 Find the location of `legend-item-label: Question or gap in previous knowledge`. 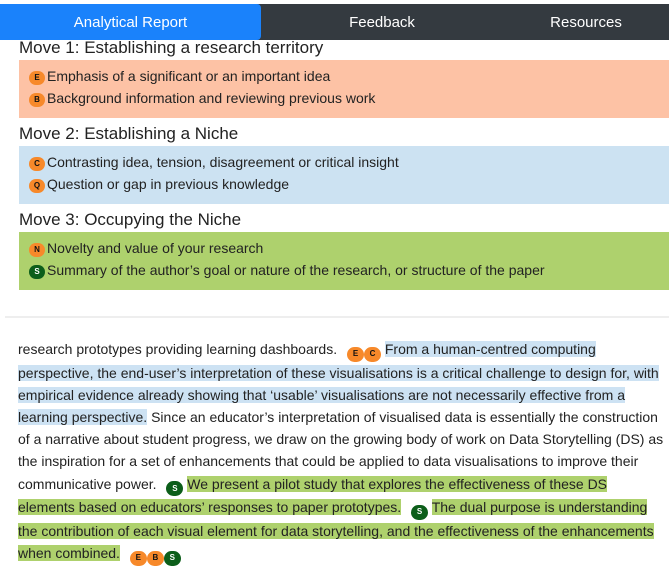

legend-item-label: Question or gap in previous knowledge is located at coordinates (168, 184).